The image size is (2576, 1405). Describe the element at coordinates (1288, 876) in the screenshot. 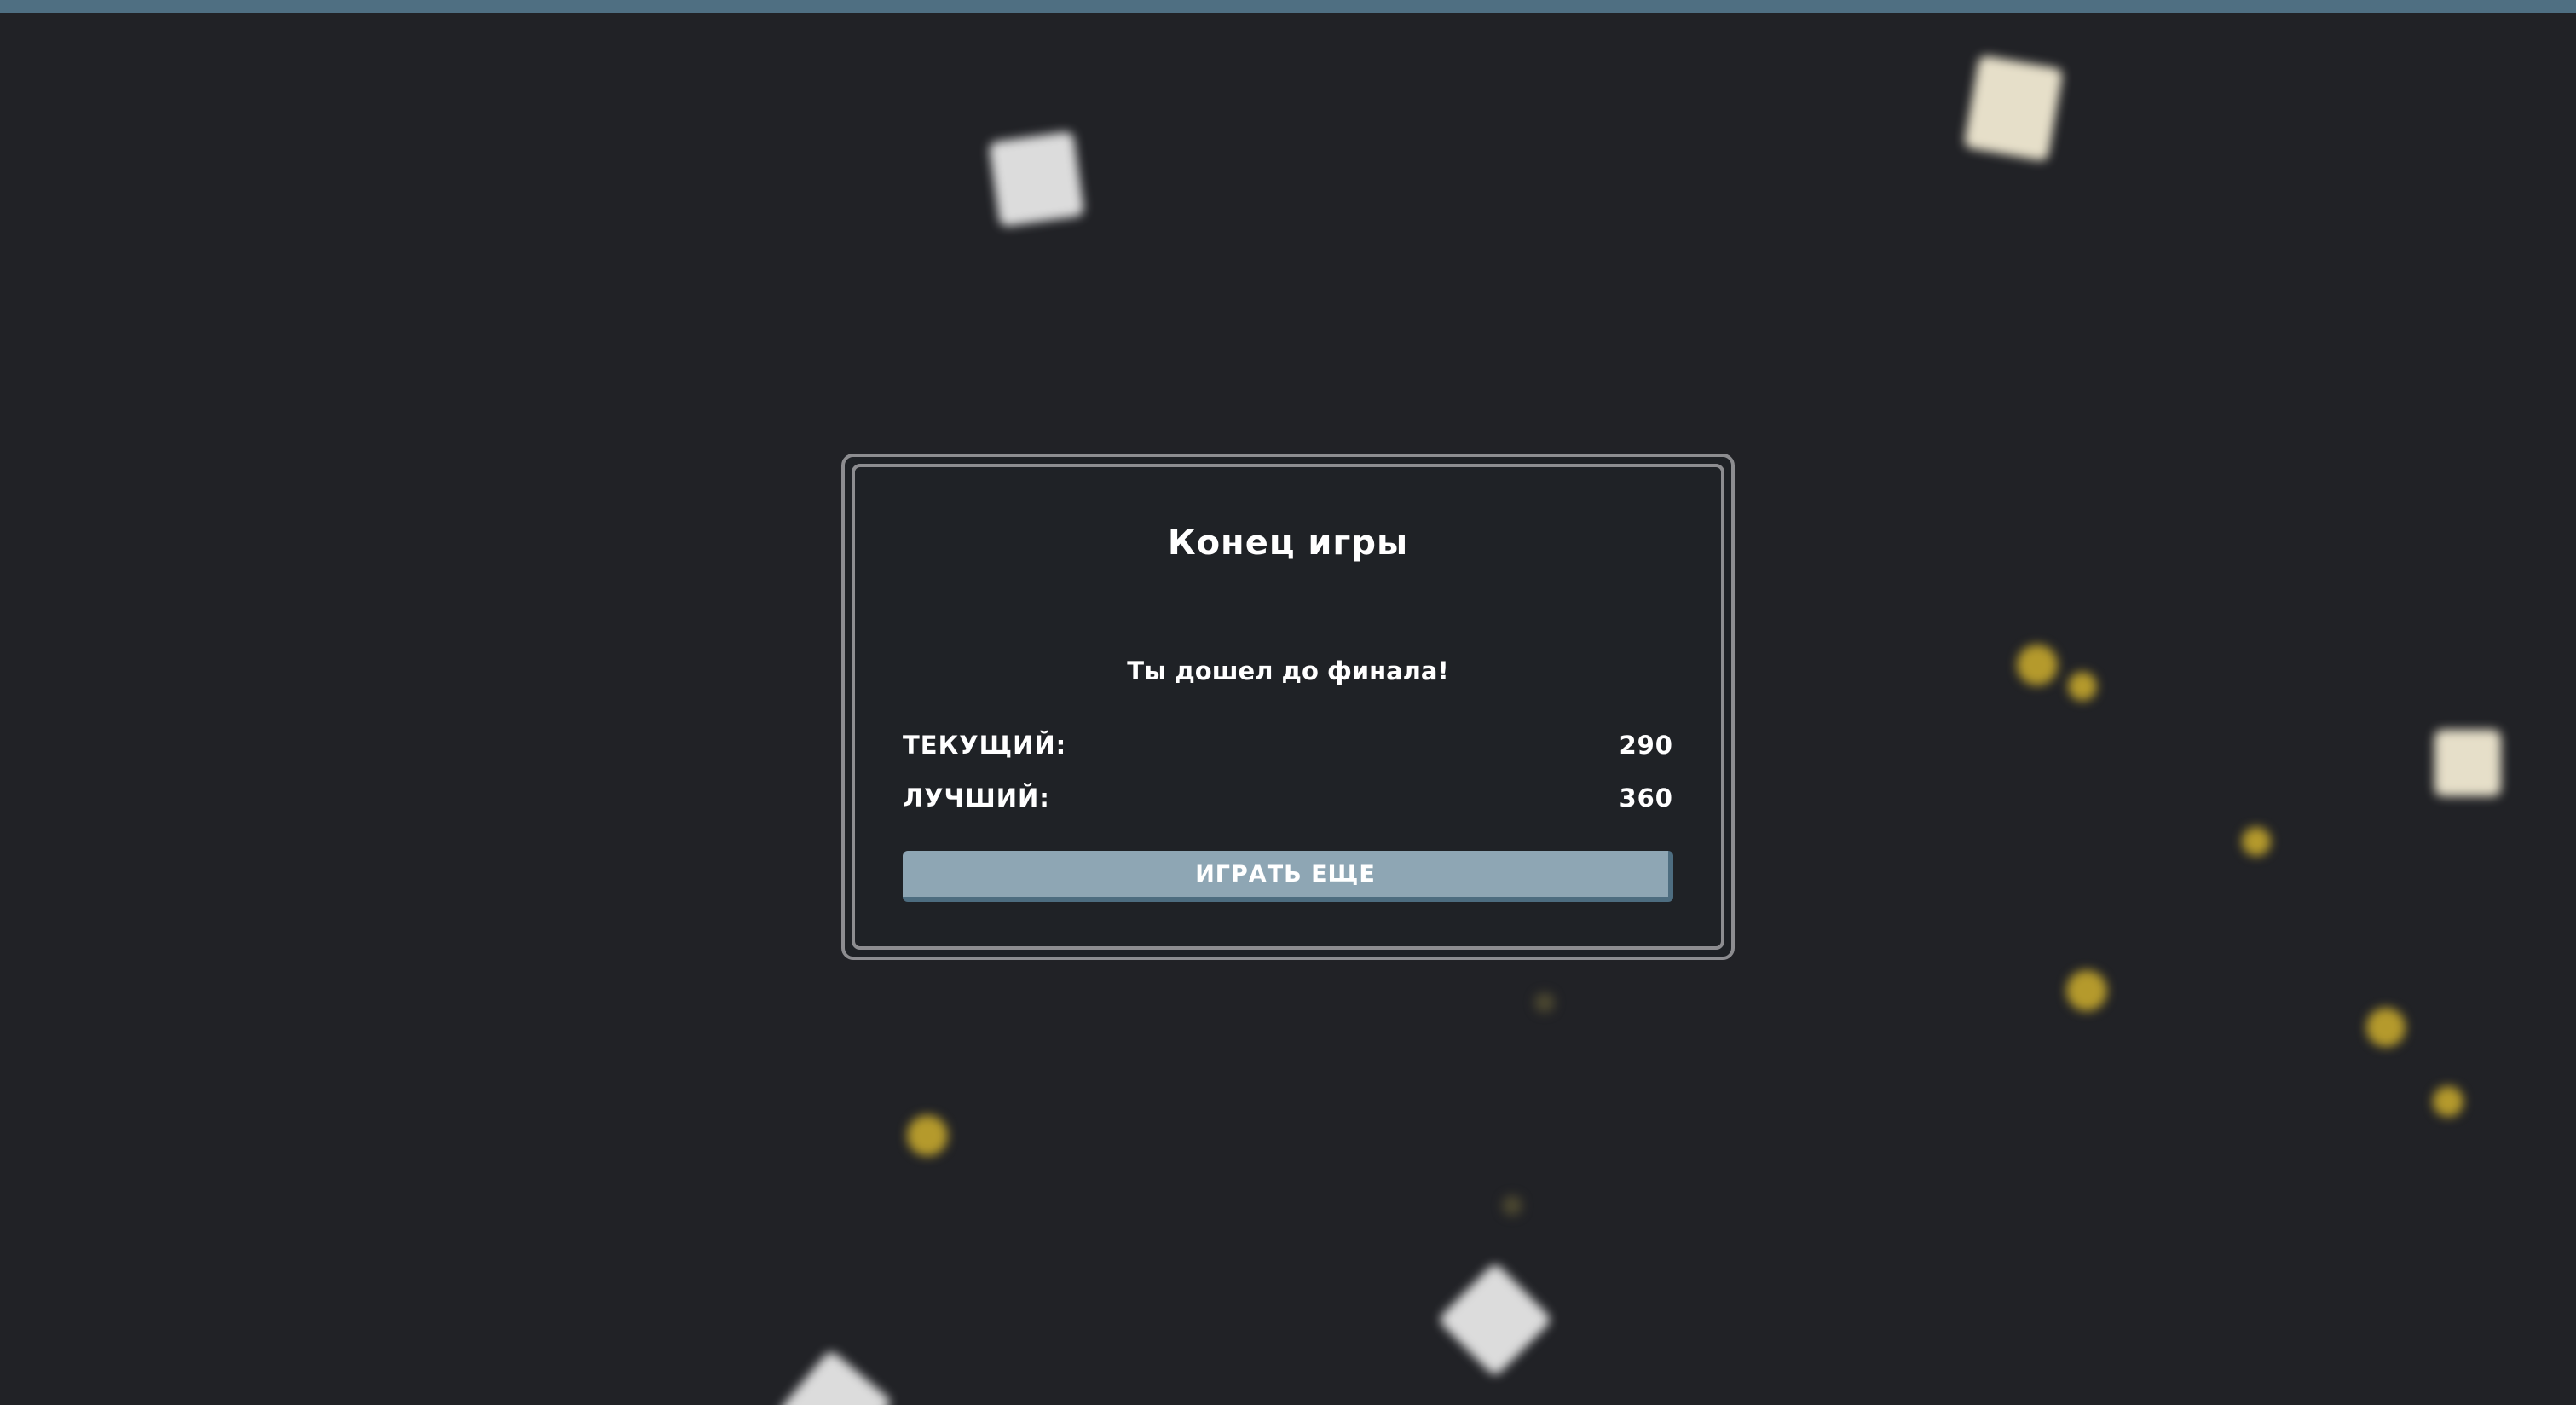

I see `play-again-button: ИГРАТЬ ЕЩЕ` at that location.